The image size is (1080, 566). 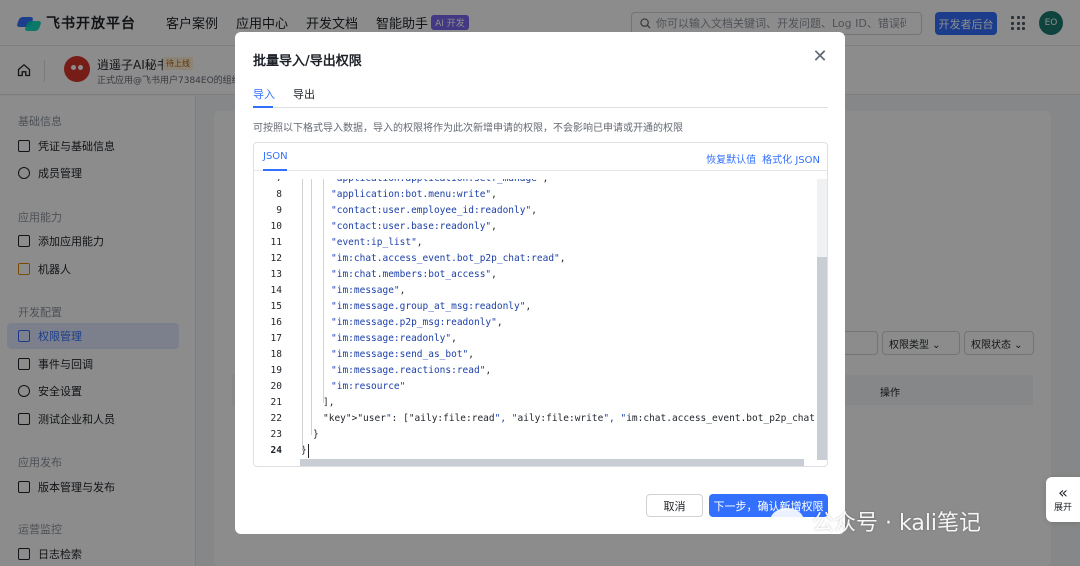 What do you see at coordinates (535, 275) in the screenshot?
I see `code-line: 13 "im:chat.members:bot_access",` at bounding box center [535, 275].